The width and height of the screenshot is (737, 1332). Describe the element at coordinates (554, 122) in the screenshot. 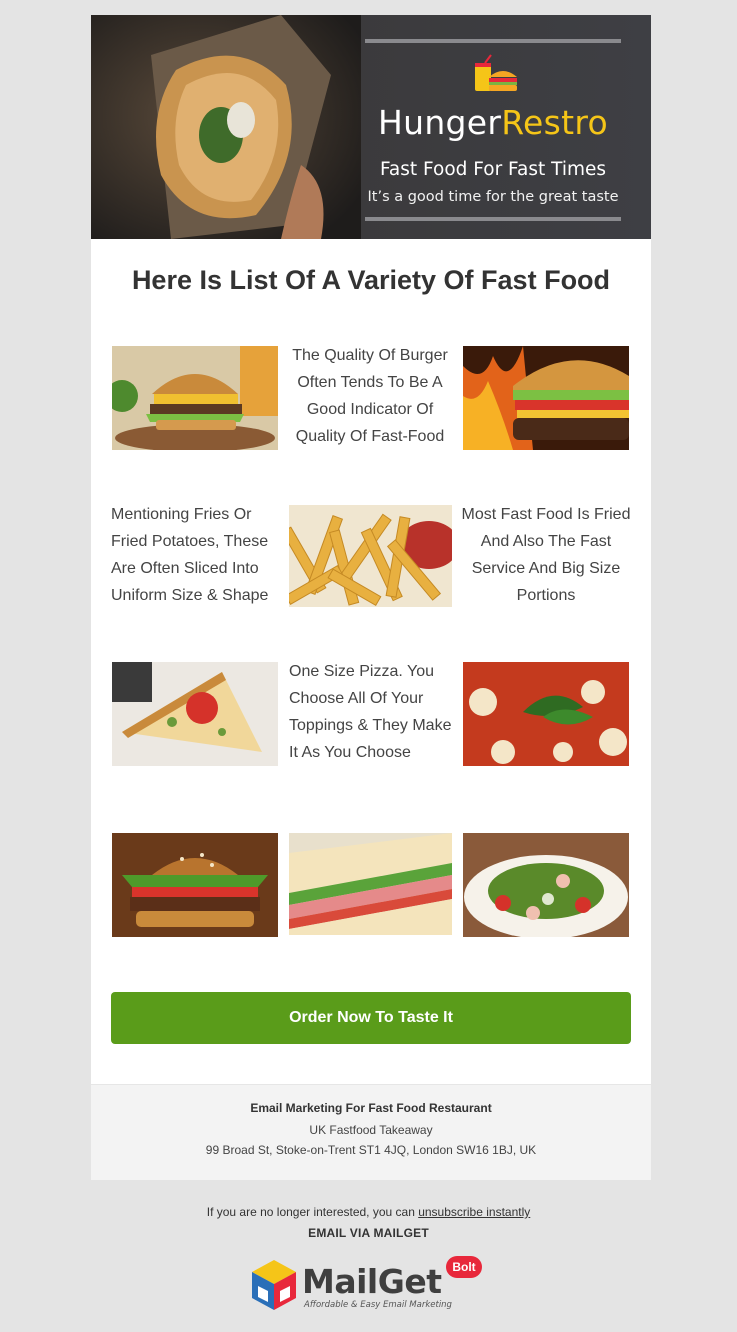

I see `brand-name-second: Restro` at that location.